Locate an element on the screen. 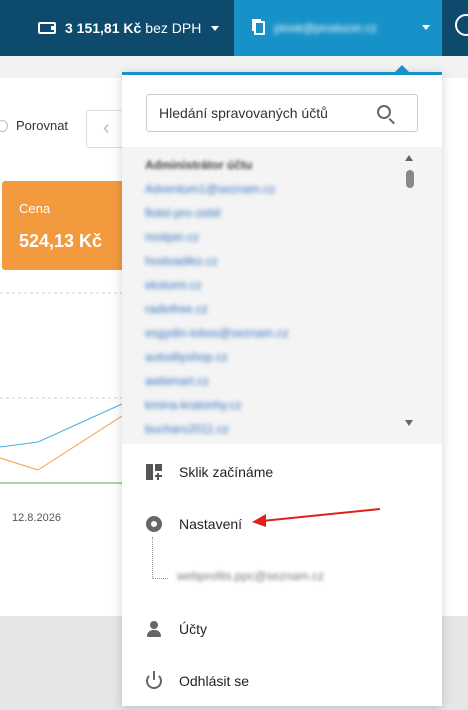  users-icon is located at coordinates (154, 629).